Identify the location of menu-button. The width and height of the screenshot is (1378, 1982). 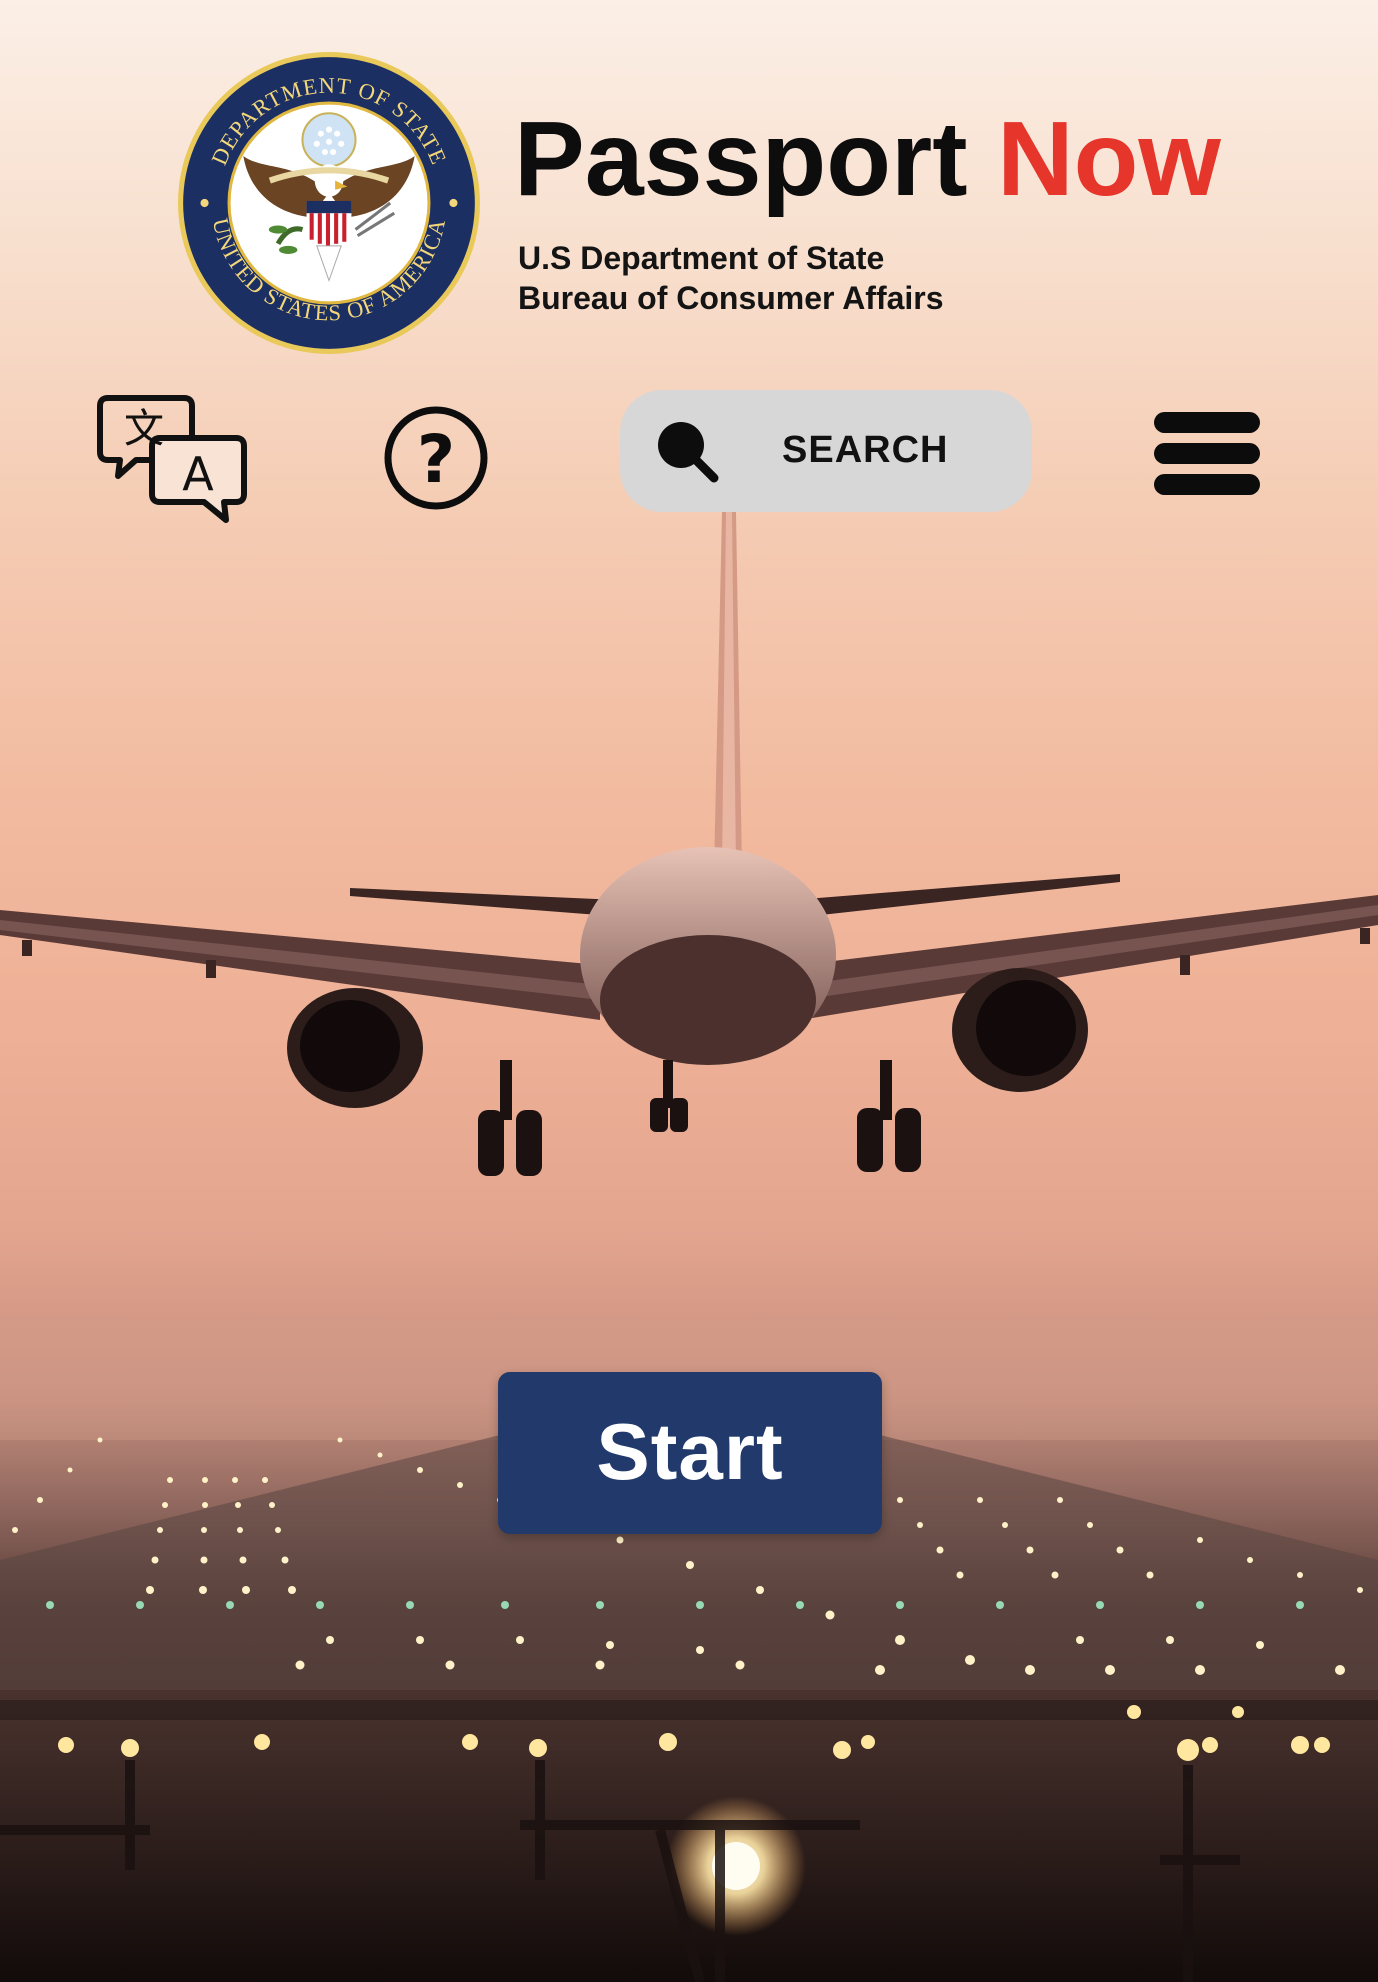
(1208, 454).